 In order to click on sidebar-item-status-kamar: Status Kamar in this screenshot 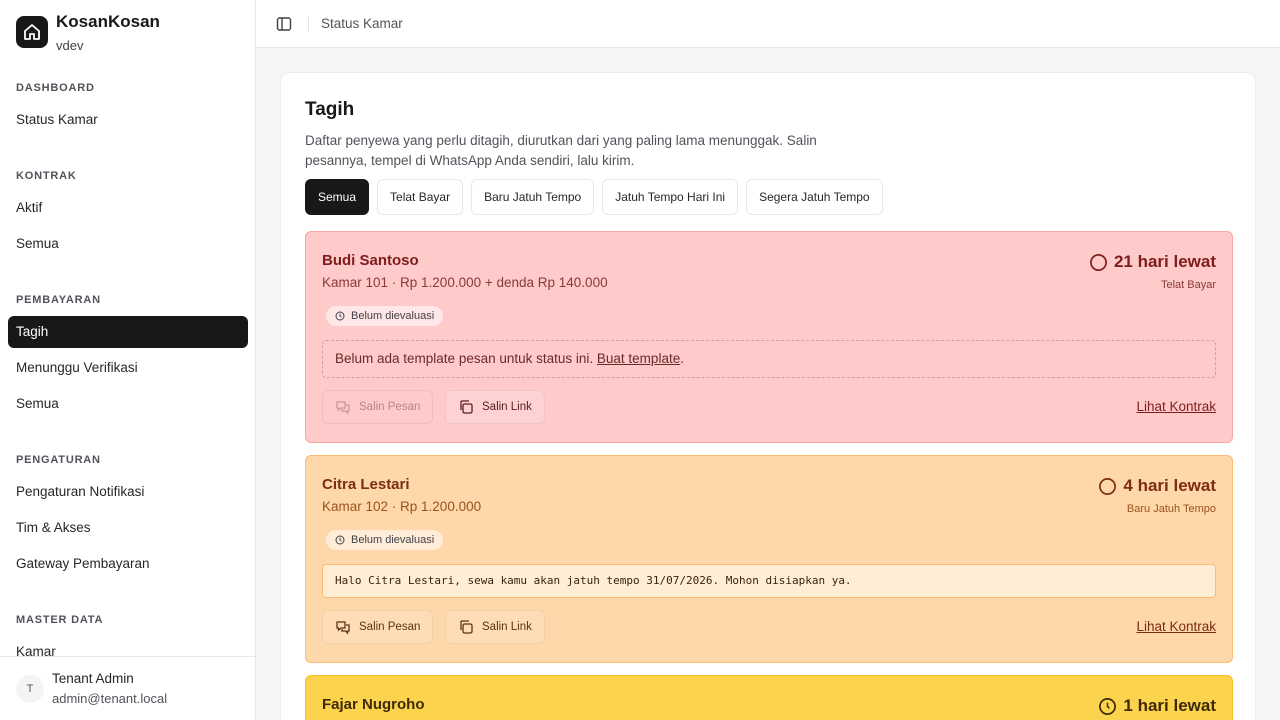, I will do `click(128, 120)`.